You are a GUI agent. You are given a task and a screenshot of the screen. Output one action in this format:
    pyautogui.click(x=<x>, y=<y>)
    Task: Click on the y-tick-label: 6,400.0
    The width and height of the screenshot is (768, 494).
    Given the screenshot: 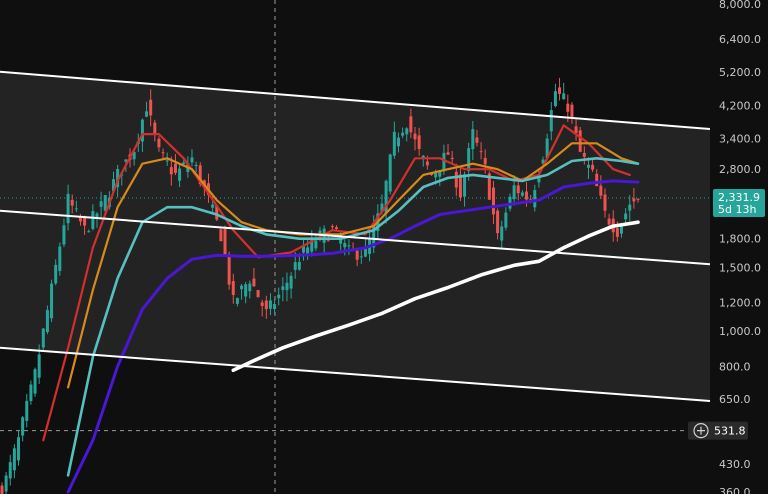 What is the action you would take?
    pyautogui.click(x=740, y=39)
    